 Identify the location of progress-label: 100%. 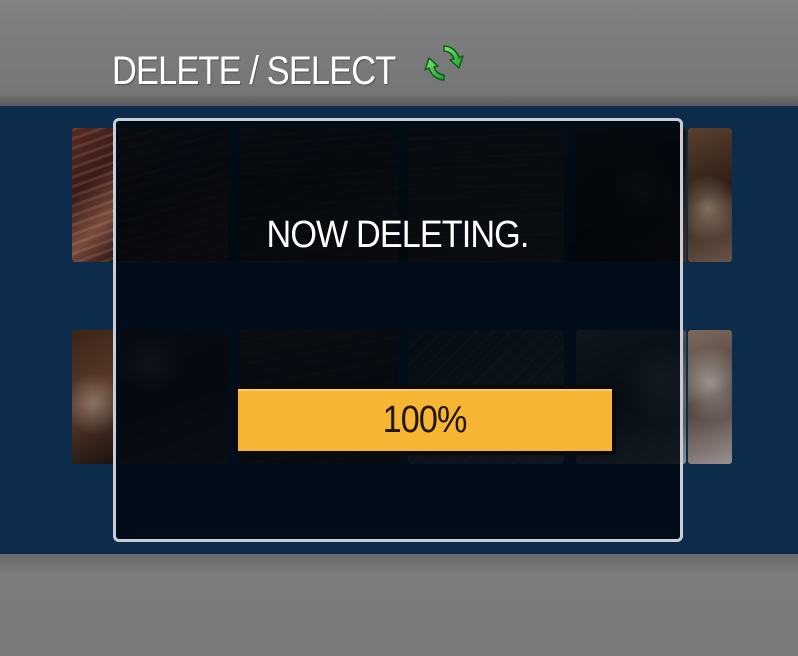
(425, 420).